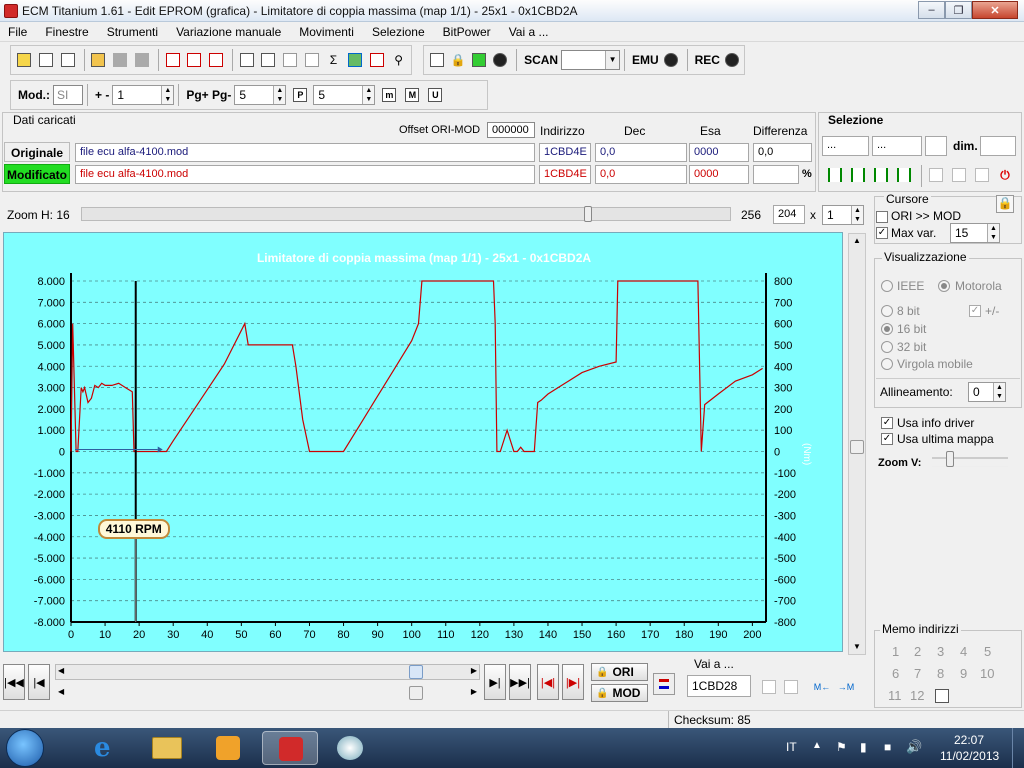 This screenshot has height=768, width=1024. Describe the element at coordinates (1005, 175) in the screenshot. I see `power-reset-icon: ⏻` at that location.